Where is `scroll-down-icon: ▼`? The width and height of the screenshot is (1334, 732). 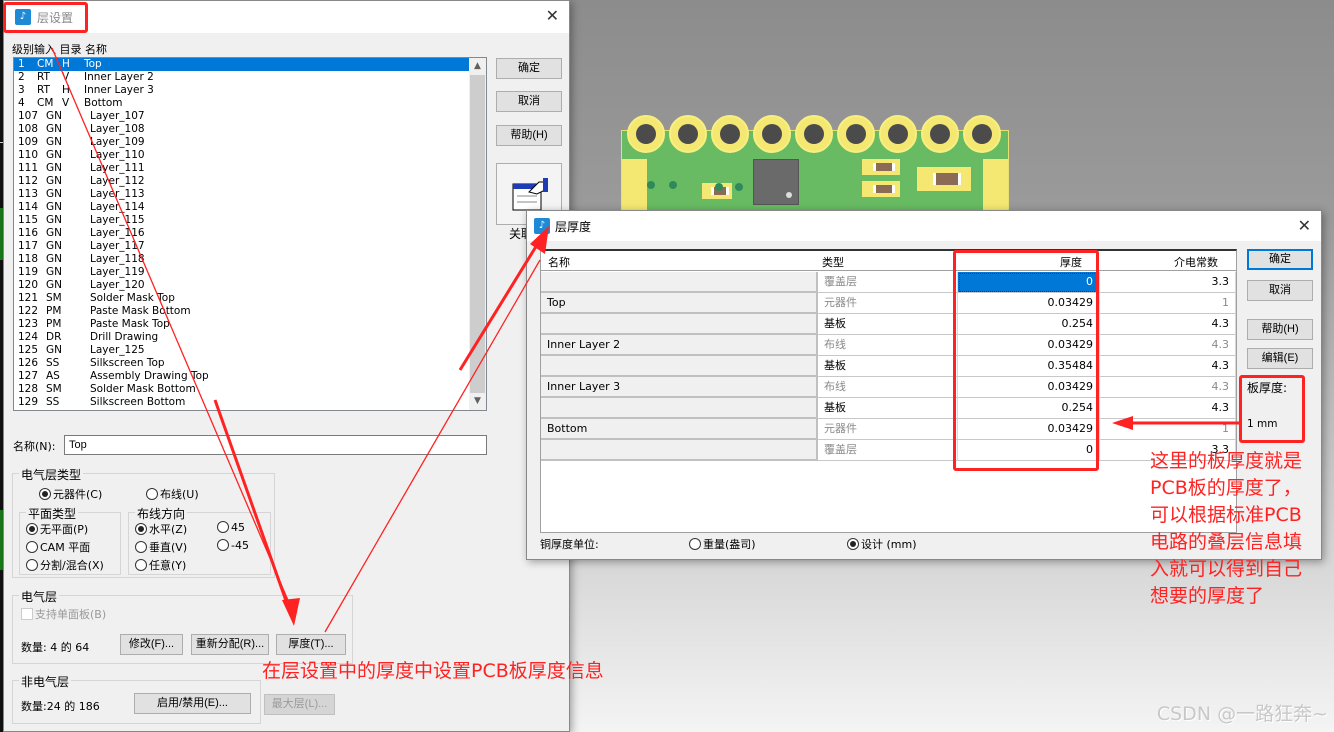 scroll-down-icon: ▼ is located at coordinates (477, 401).